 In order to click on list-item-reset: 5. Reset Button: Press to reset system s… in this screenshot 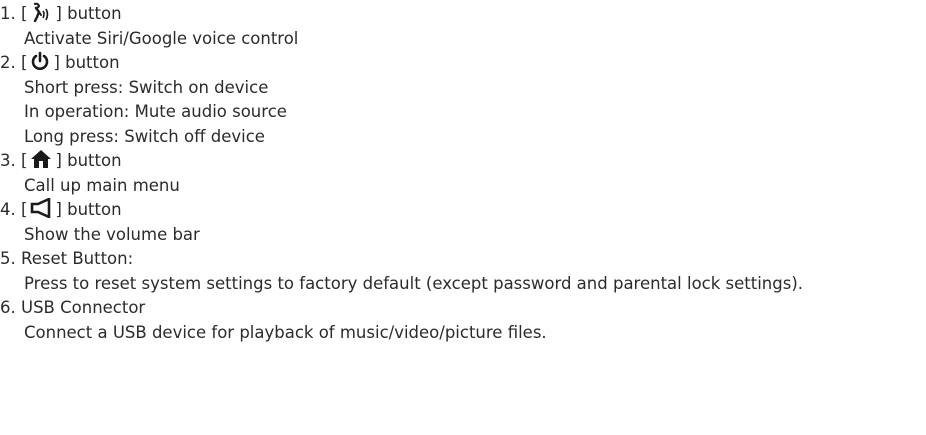, I will do `click(463, 271)`.